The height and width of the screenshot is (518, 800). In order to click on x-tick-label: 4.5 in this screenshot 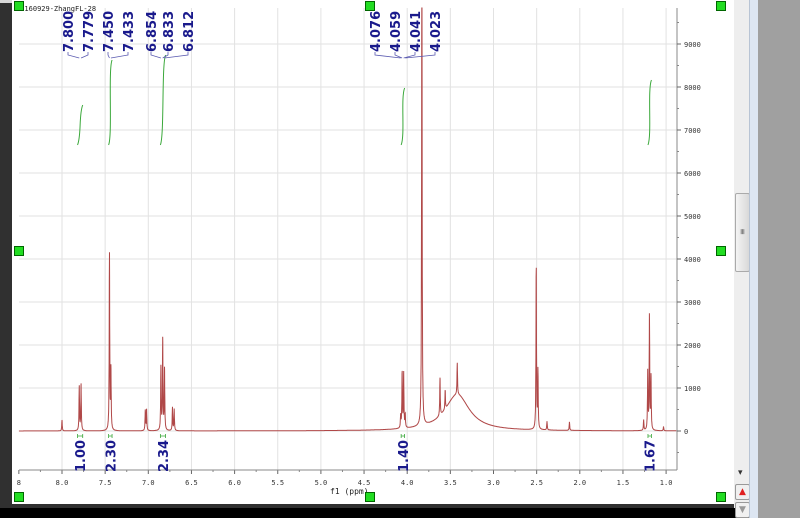, I will do `click(364, 483)`.